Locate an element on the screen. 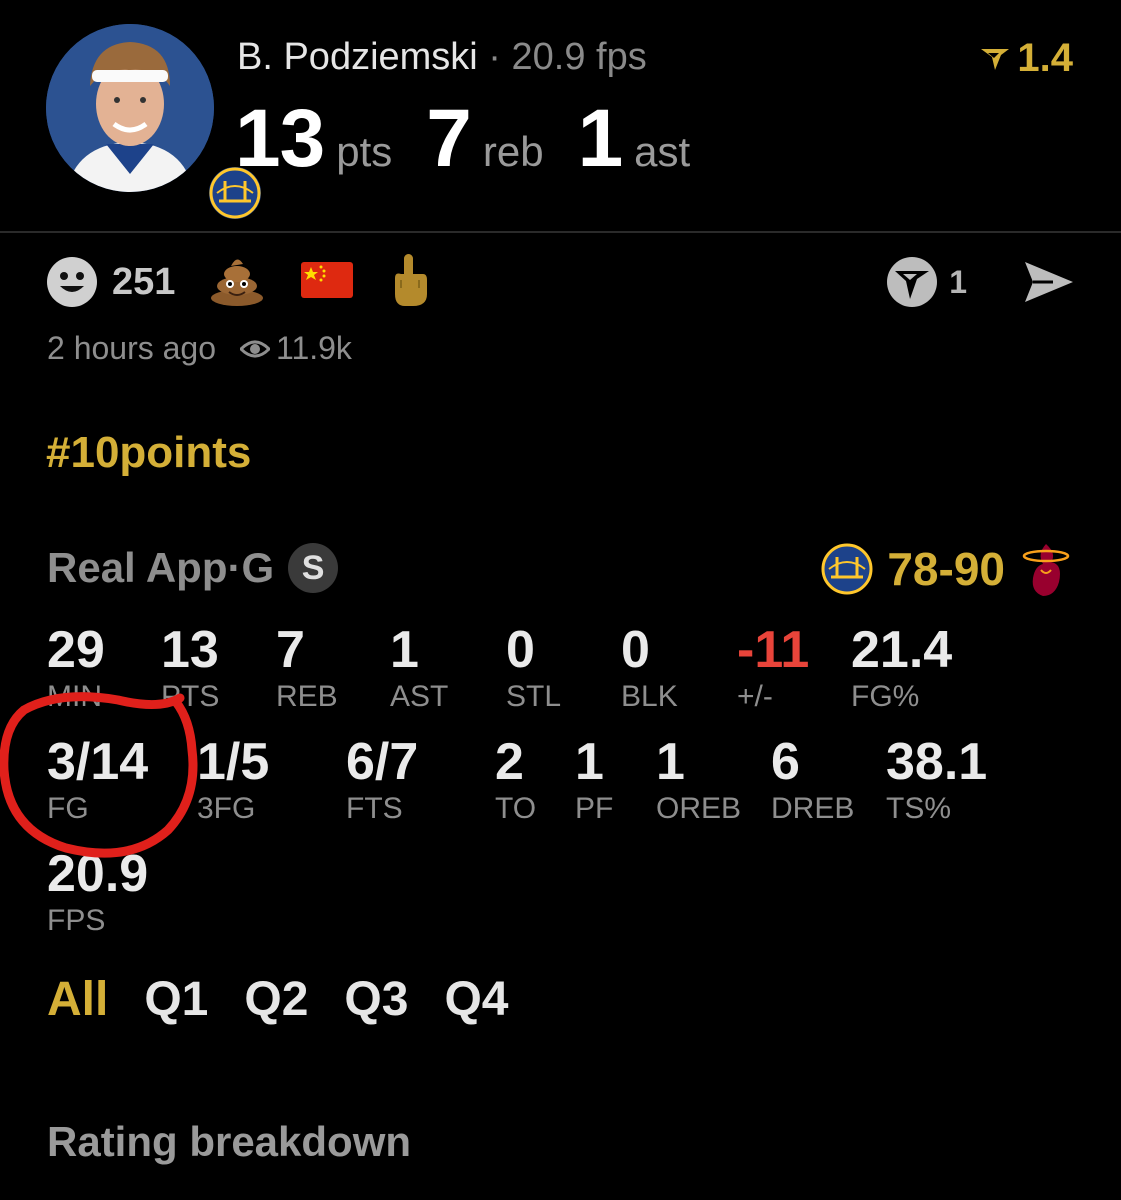  headline-ast-unit: ast is located at coordinates (662, 151).